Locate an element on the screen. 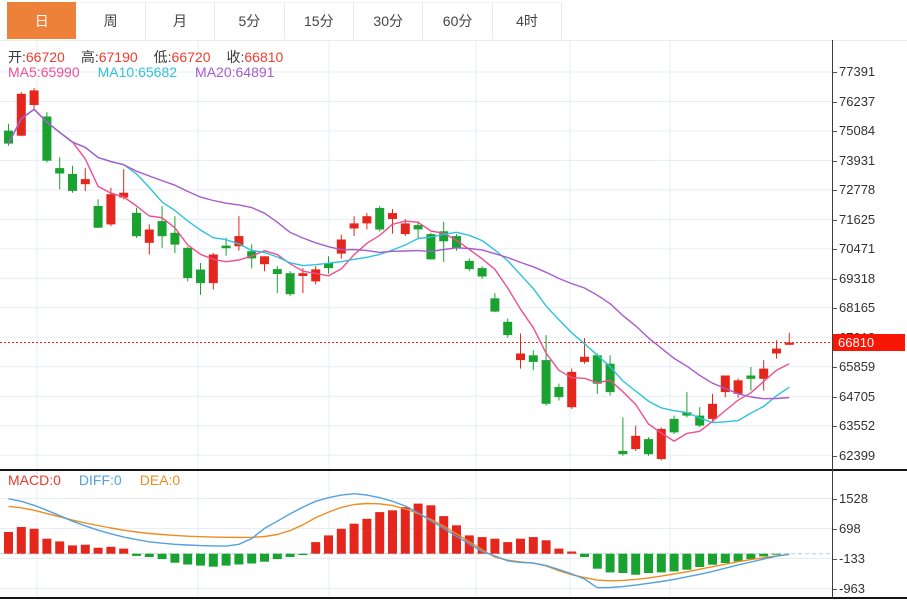 The width and height of the screenshot is (907, 601). axis-tick-label: 1528 is located at coordinates (850, 499).